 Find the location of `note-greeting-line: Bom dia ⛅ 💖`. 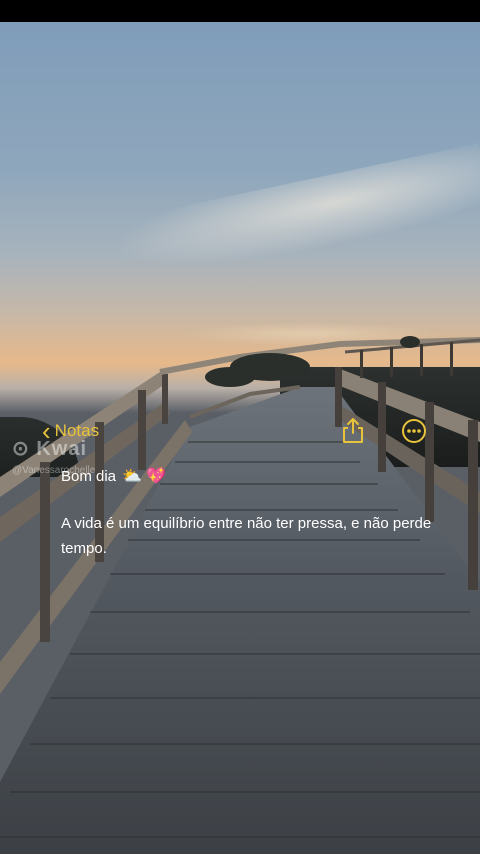

note-greeting-line: Bom dia ⛅ 💖 is located at coordinates (251, 476).